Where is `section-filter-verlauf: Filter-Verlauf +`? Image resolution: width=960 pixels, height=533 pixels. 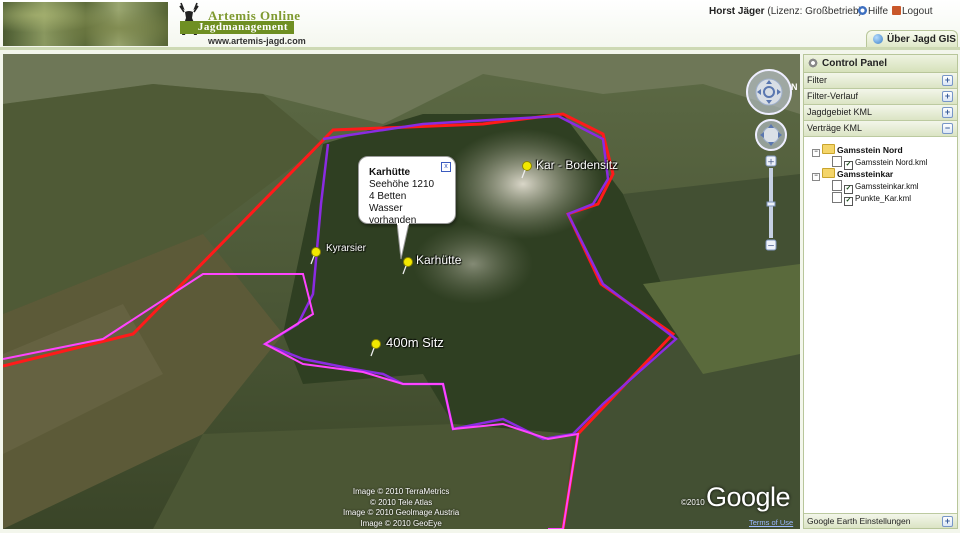 section-filter-verlauf: Filter-Verlauf + is located at coordinates (880, 97).